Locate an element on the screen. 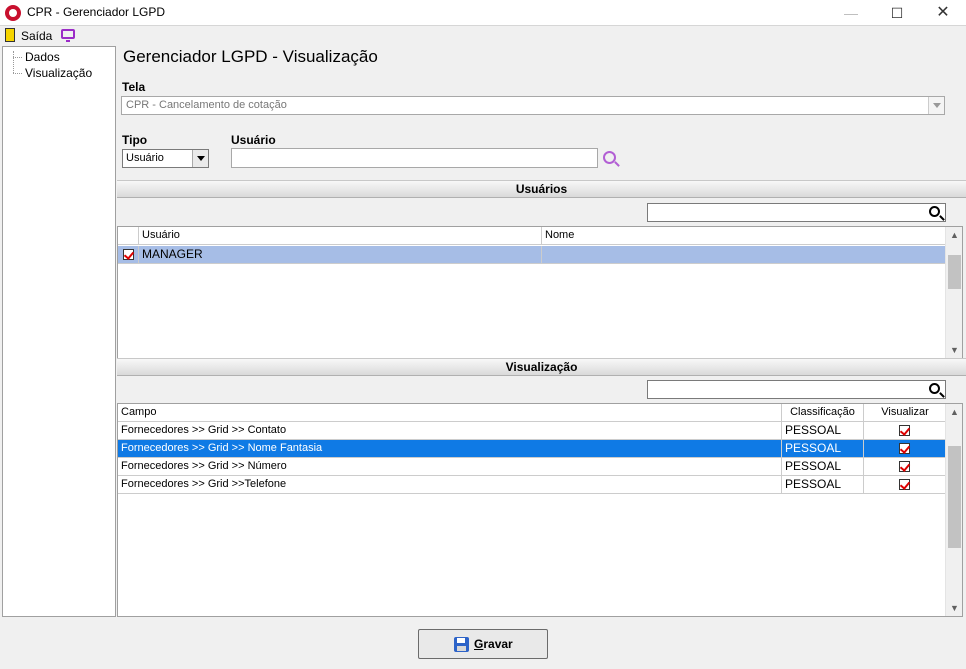  column-header-classificacao: Classificação is located at coordinates (823, 413).